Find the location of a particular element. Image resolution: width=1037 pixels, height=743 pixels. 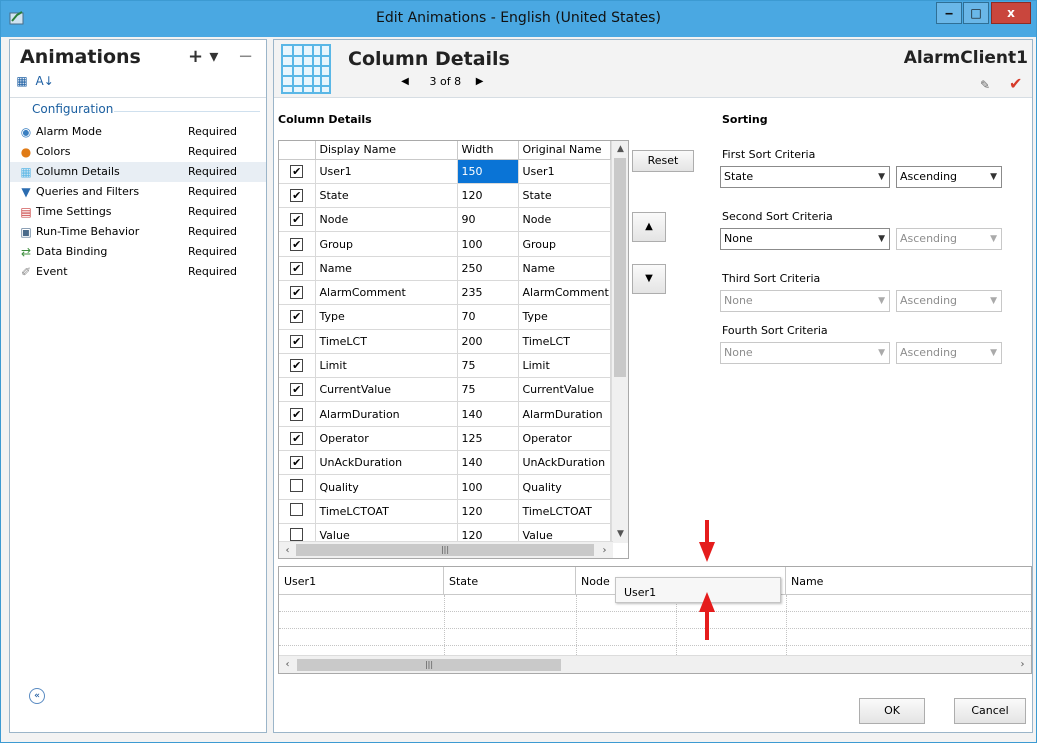

table-row: ✔ User1 150 User1 is located at coordinates (445, 171).